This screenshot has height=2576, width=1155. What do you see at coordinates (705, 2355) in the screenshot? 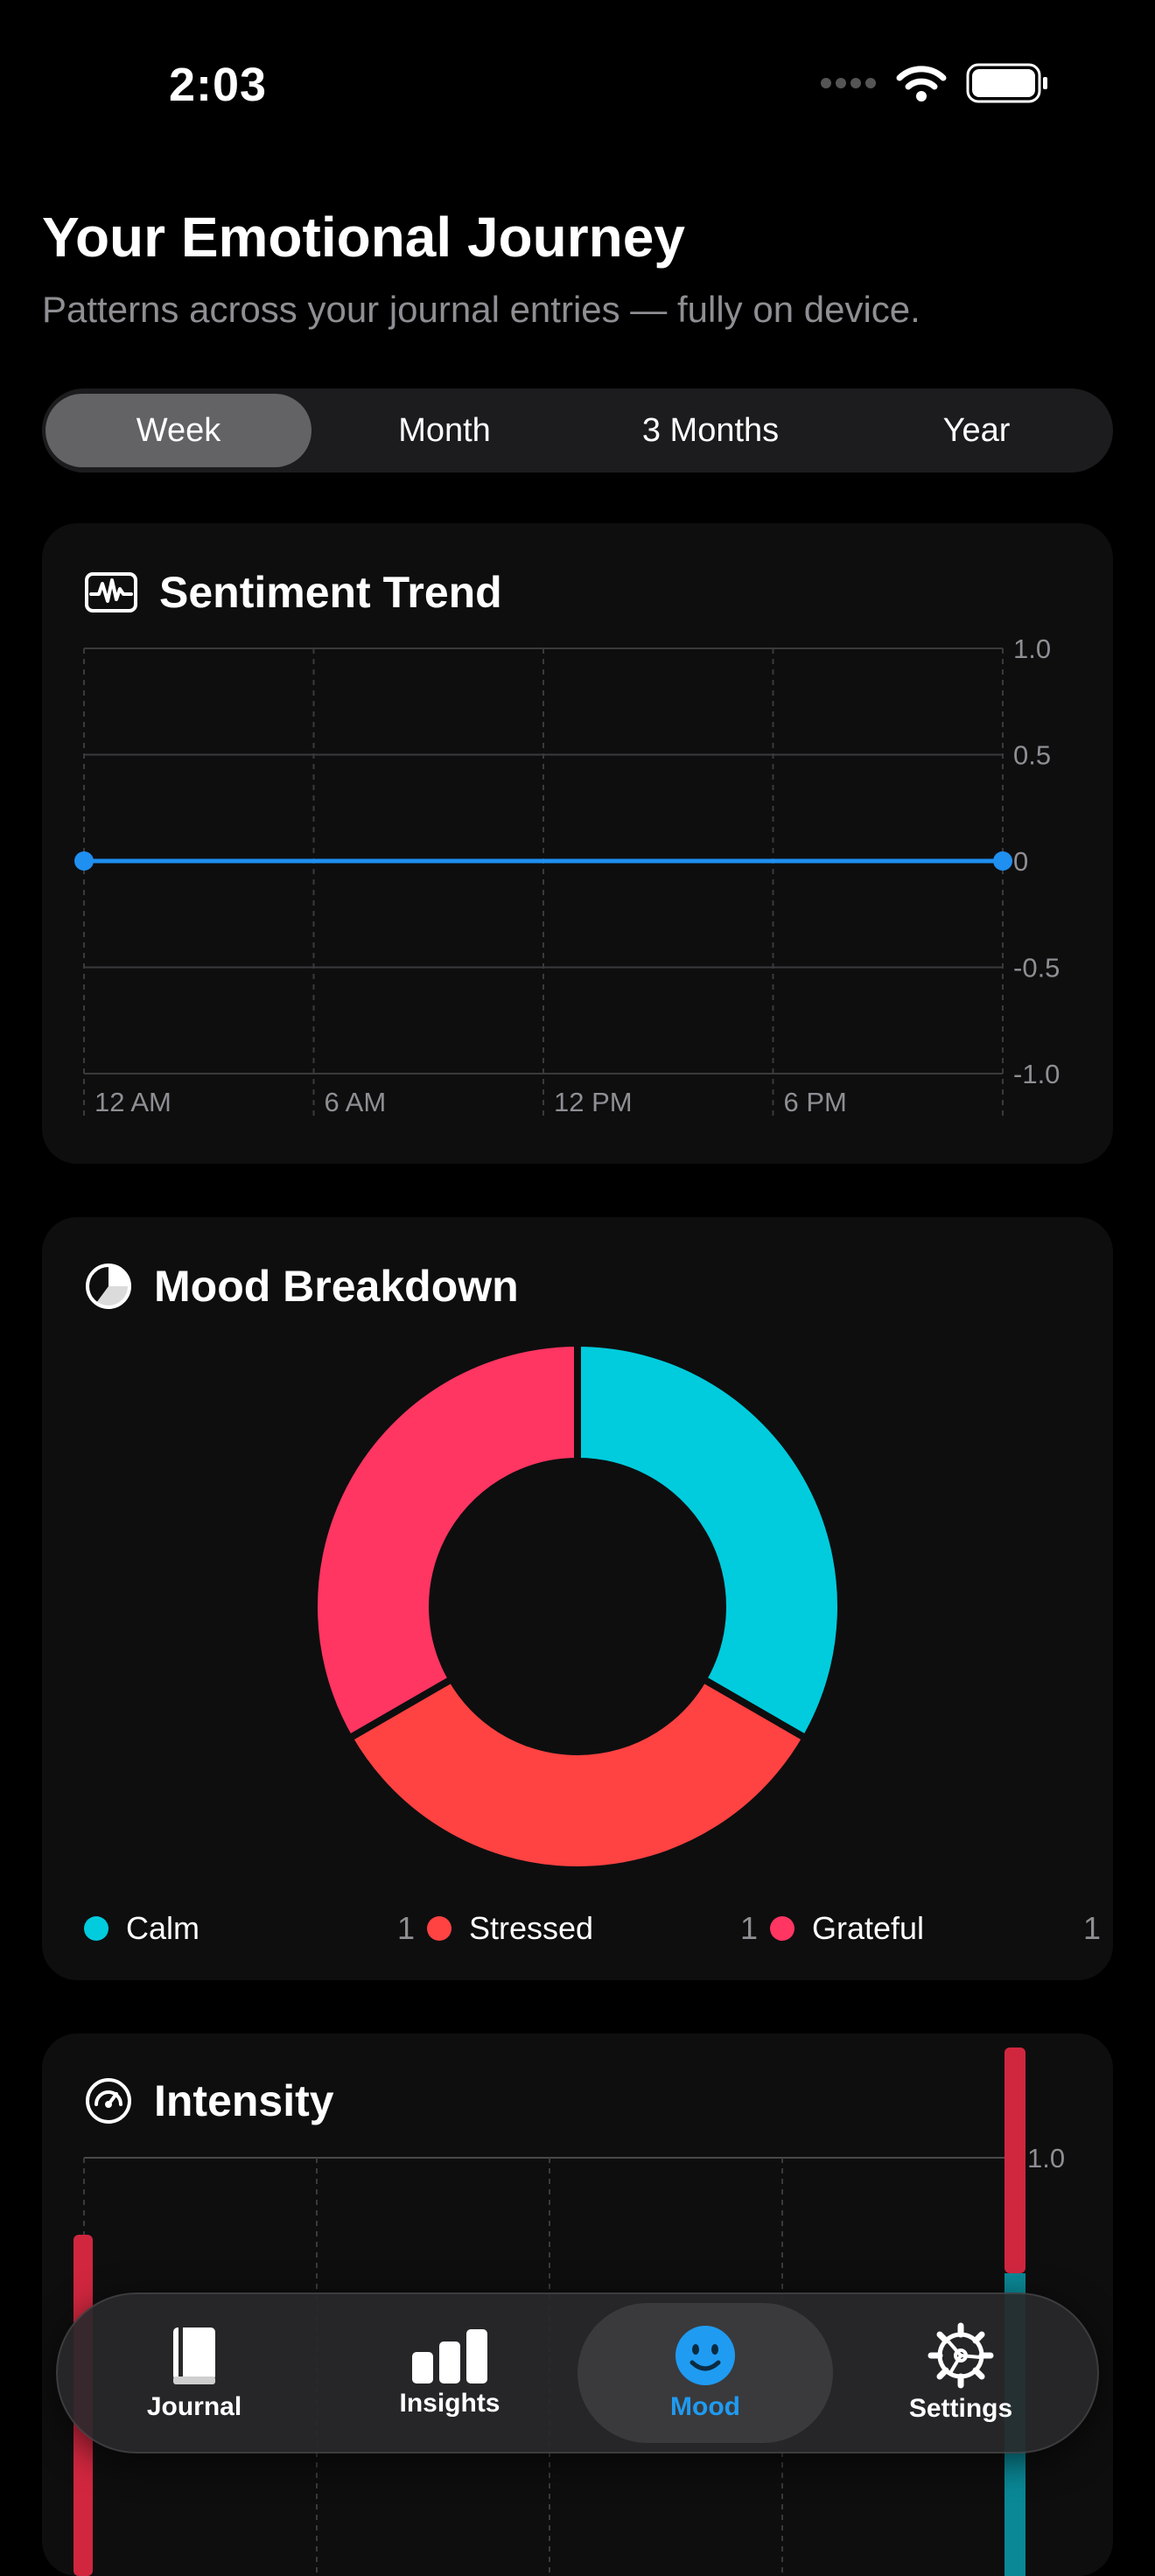
I see `smiley-face-icon` at bounding box center [705, 2355].